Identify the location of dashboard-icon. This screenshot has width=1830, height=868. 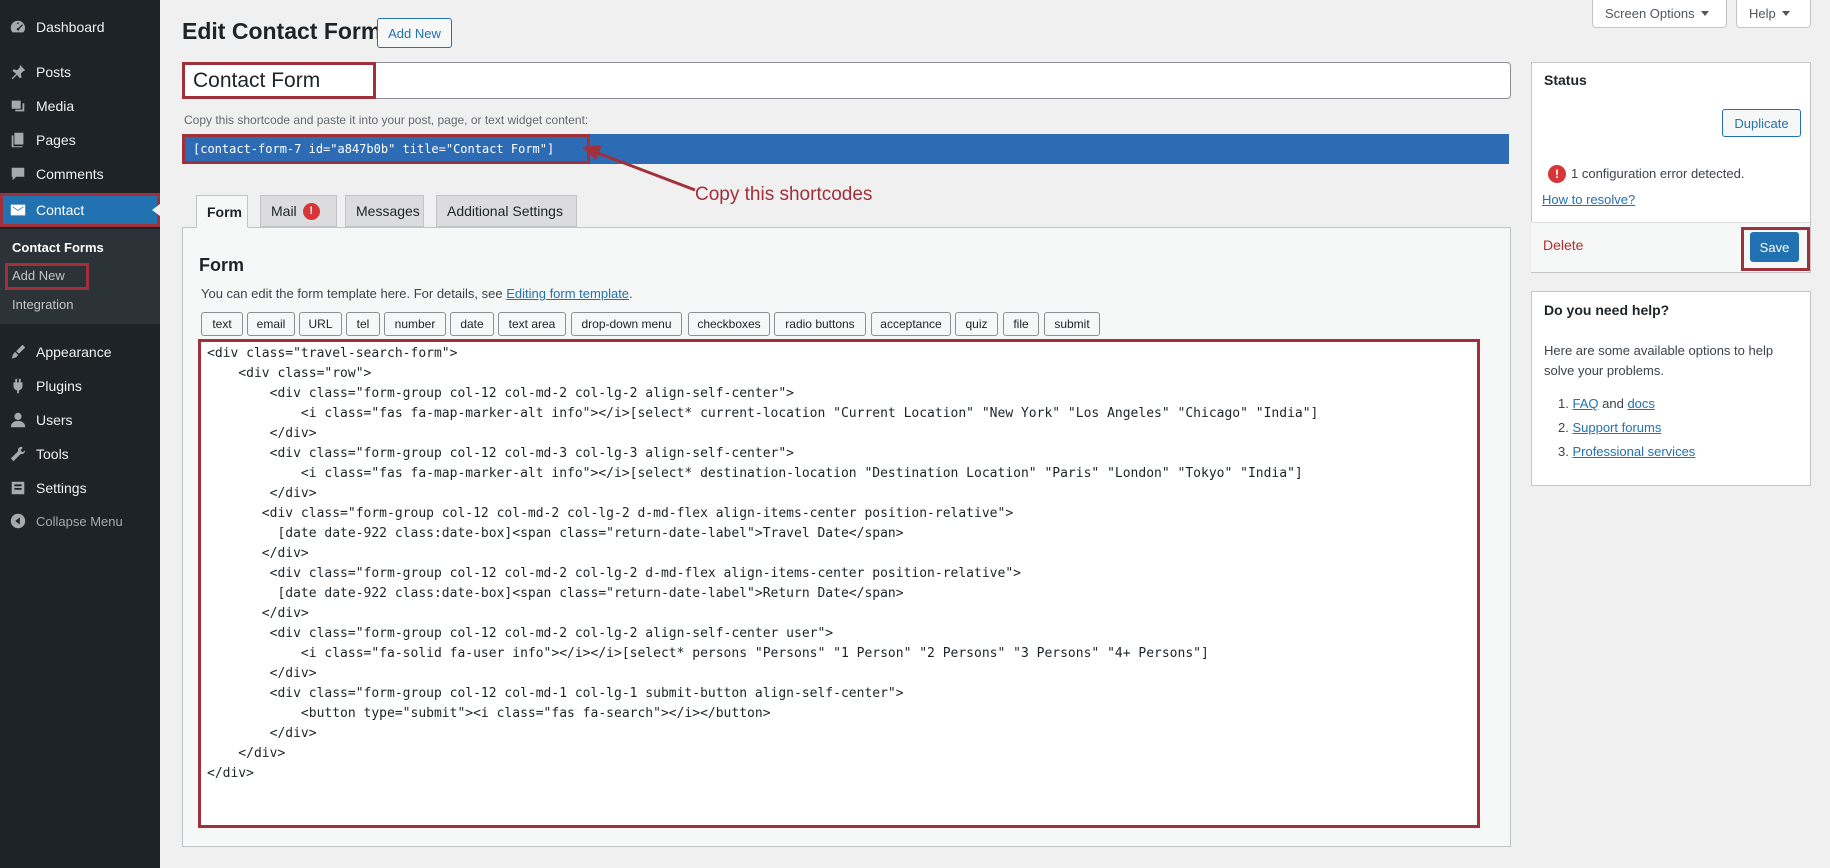
(18, 27).